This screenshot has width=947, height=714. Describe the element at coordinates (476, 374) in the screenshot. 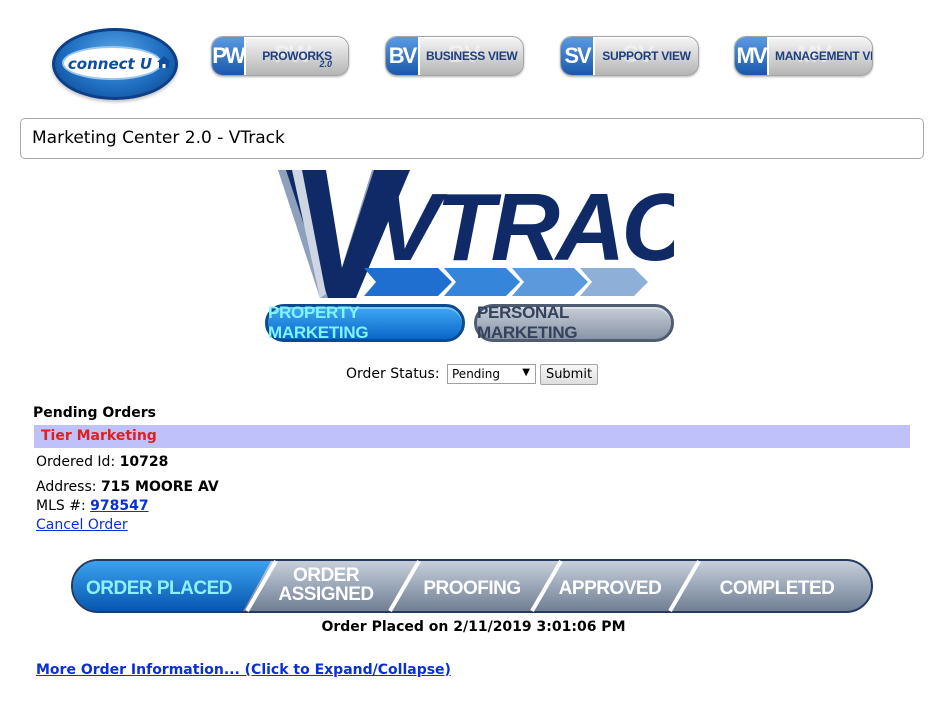

I see `order-status-value: Pending` at that location.